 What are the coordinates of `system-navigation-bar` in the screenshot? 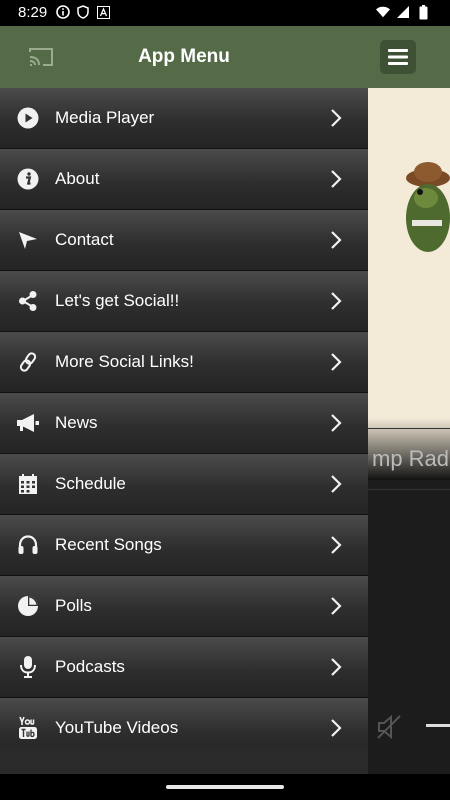 It's located at (225, 787).